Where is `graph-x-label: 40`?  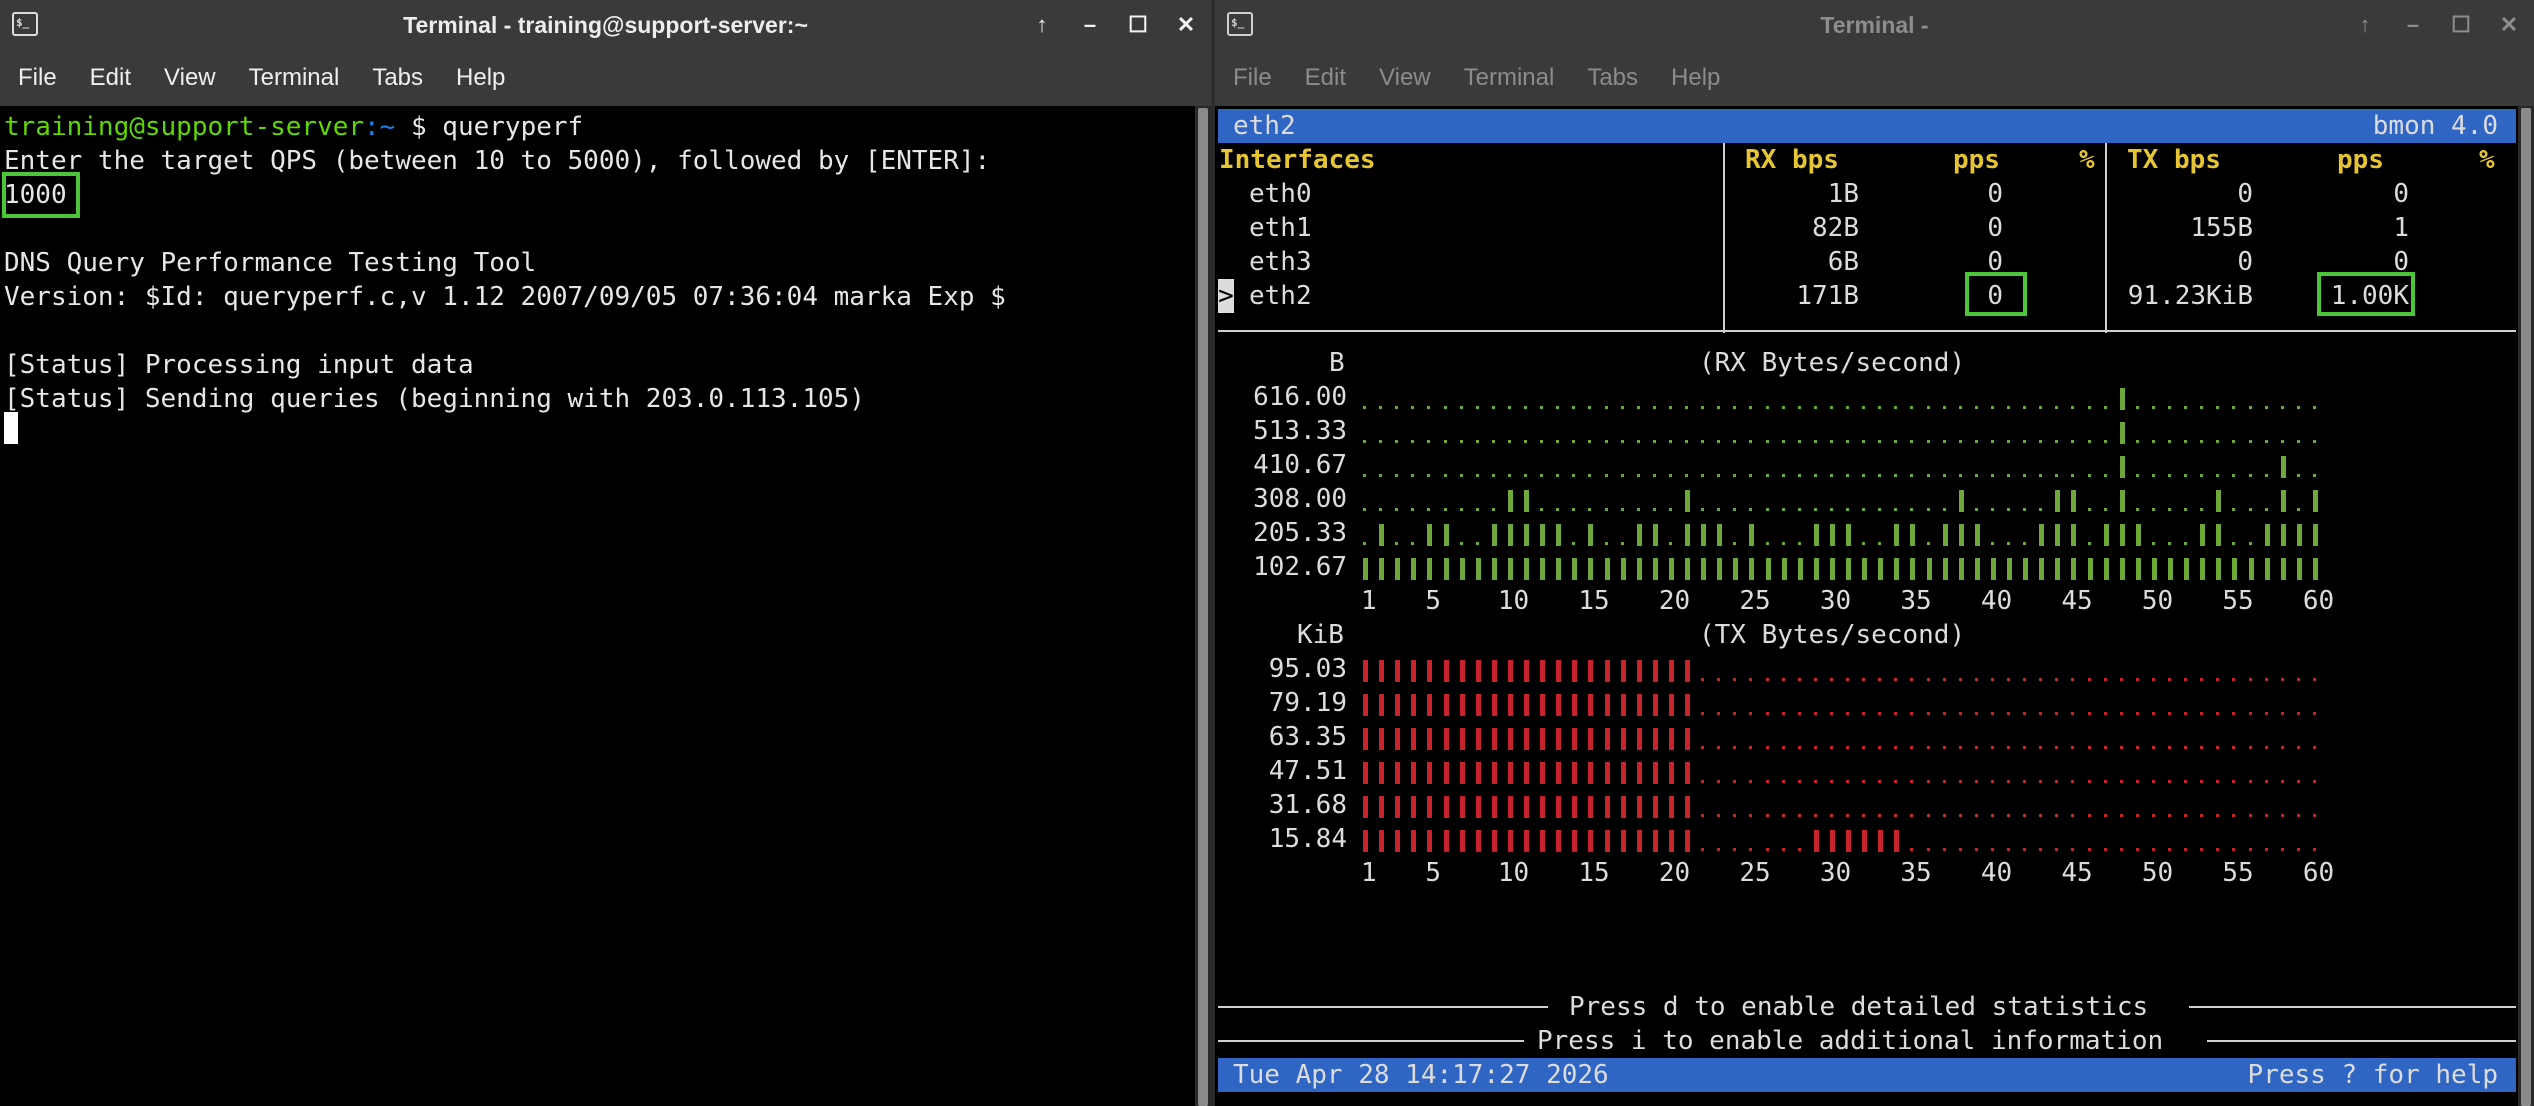 graph-x-label: 40 is located at coordinates (1996, 601).